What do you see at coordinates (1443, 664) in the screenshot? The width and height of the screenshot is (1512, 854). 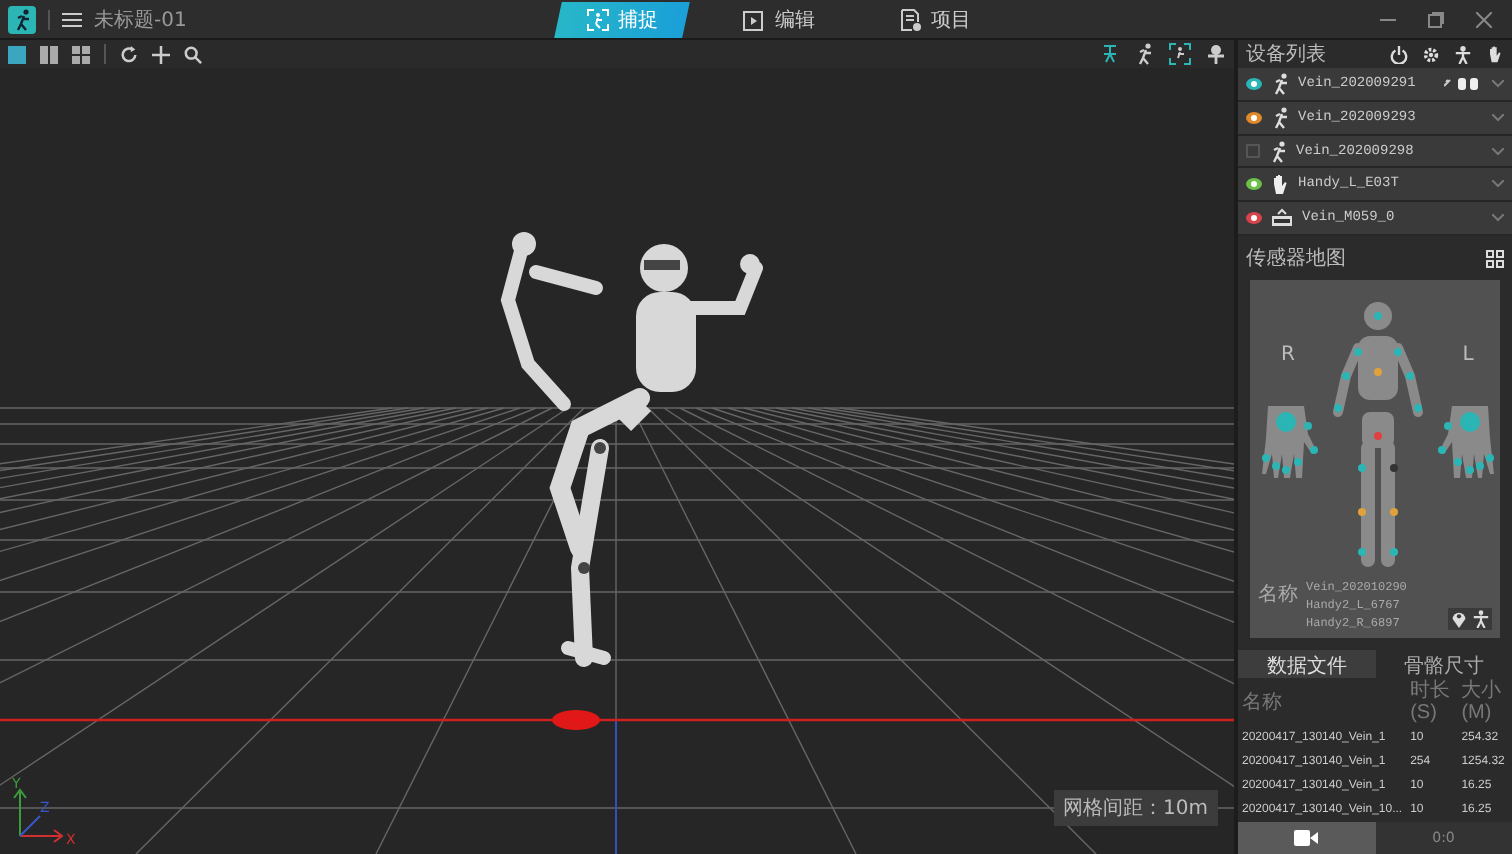 I see `panel-tab: 骨骼尺寸` at bounding box center [1443, 664].